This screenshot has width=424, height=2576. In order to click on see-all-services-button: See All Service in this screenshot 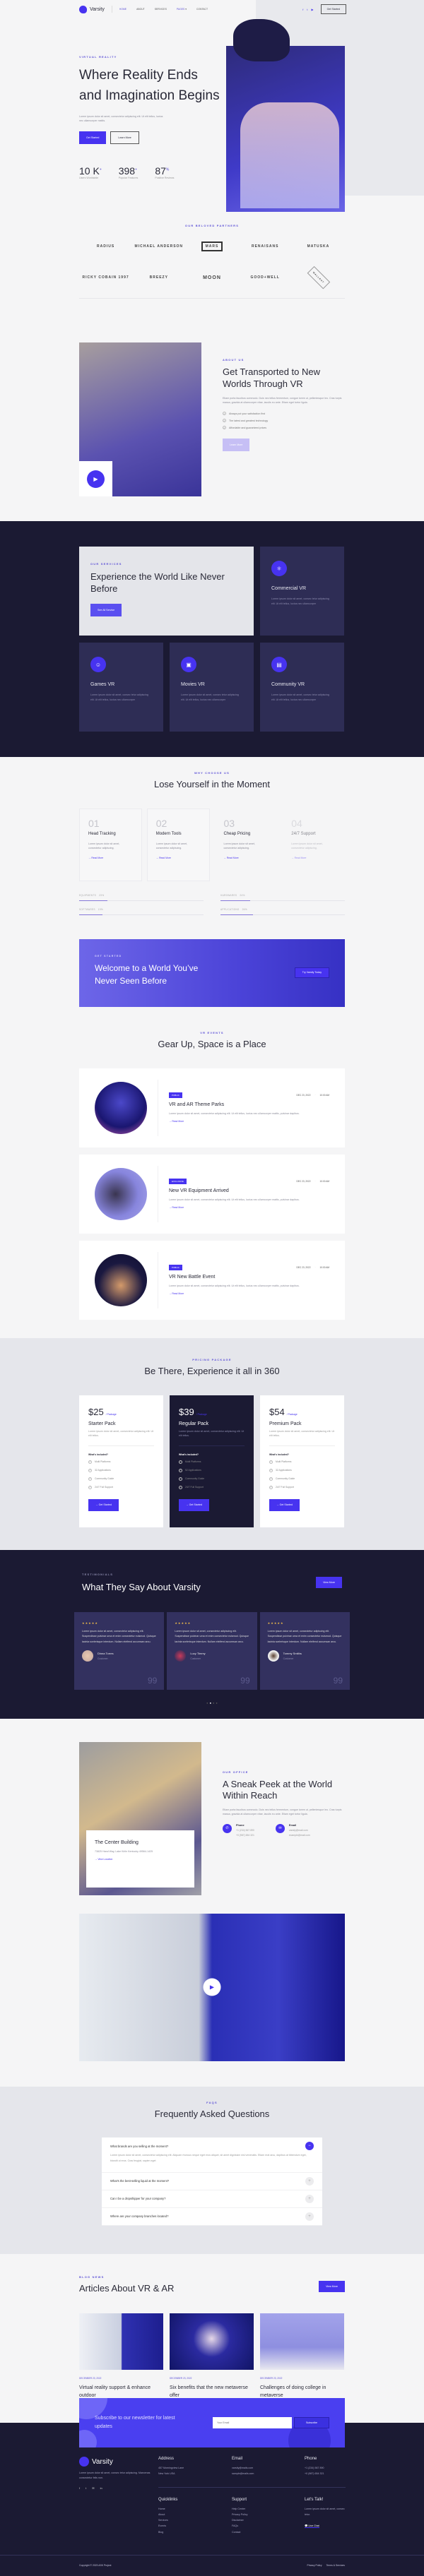, I will do `click(106, 609)`.